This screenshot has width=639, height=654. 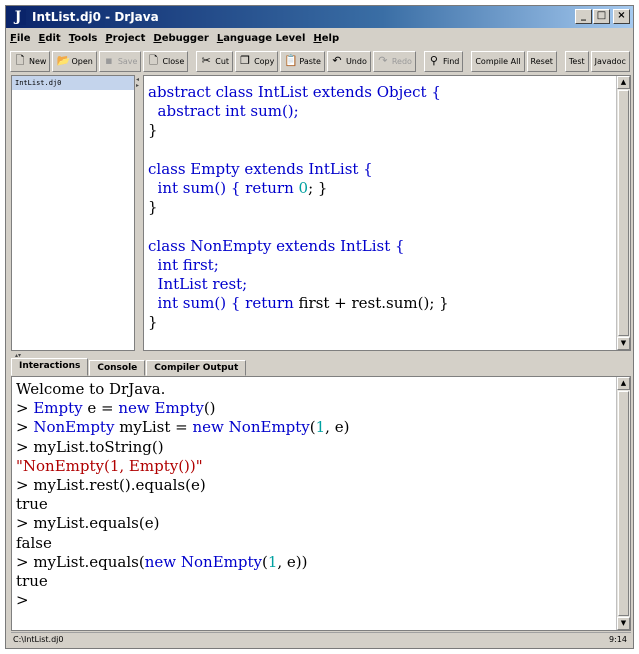 What do you see at coordinates (74, 61) in the screenshot?
I see `open-button: 📂 Open` at bounding box center [74, 61].